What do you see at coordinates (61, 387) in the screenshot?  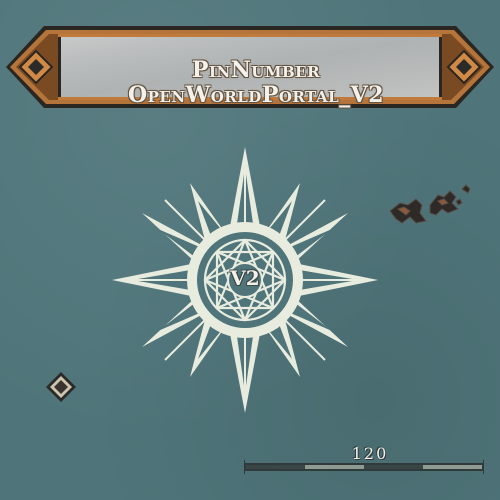 I see `diamond-marker-icon` at bounding box center [61, 387].